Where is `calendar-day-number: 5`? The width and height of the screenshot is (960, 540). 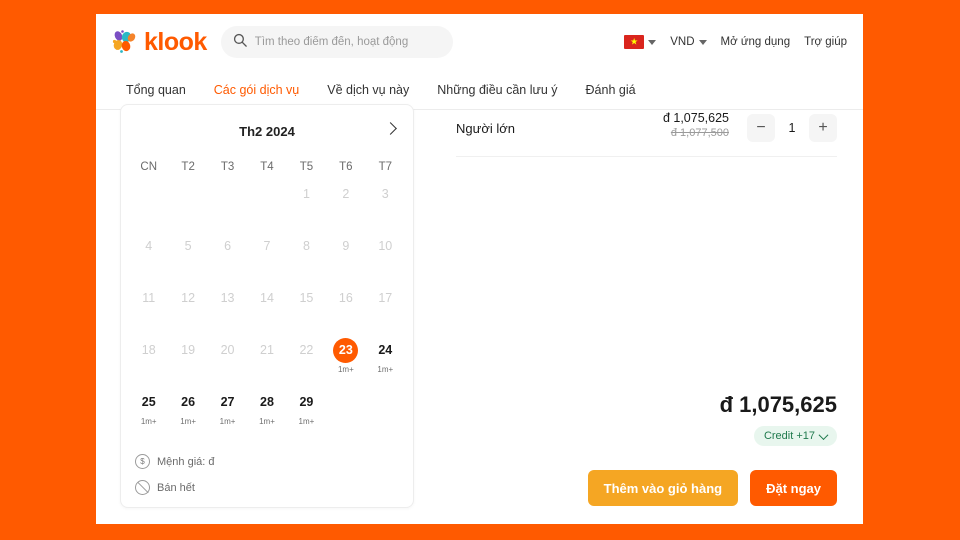
calendar-day-number: 5 is located at coordinates (188, 246).